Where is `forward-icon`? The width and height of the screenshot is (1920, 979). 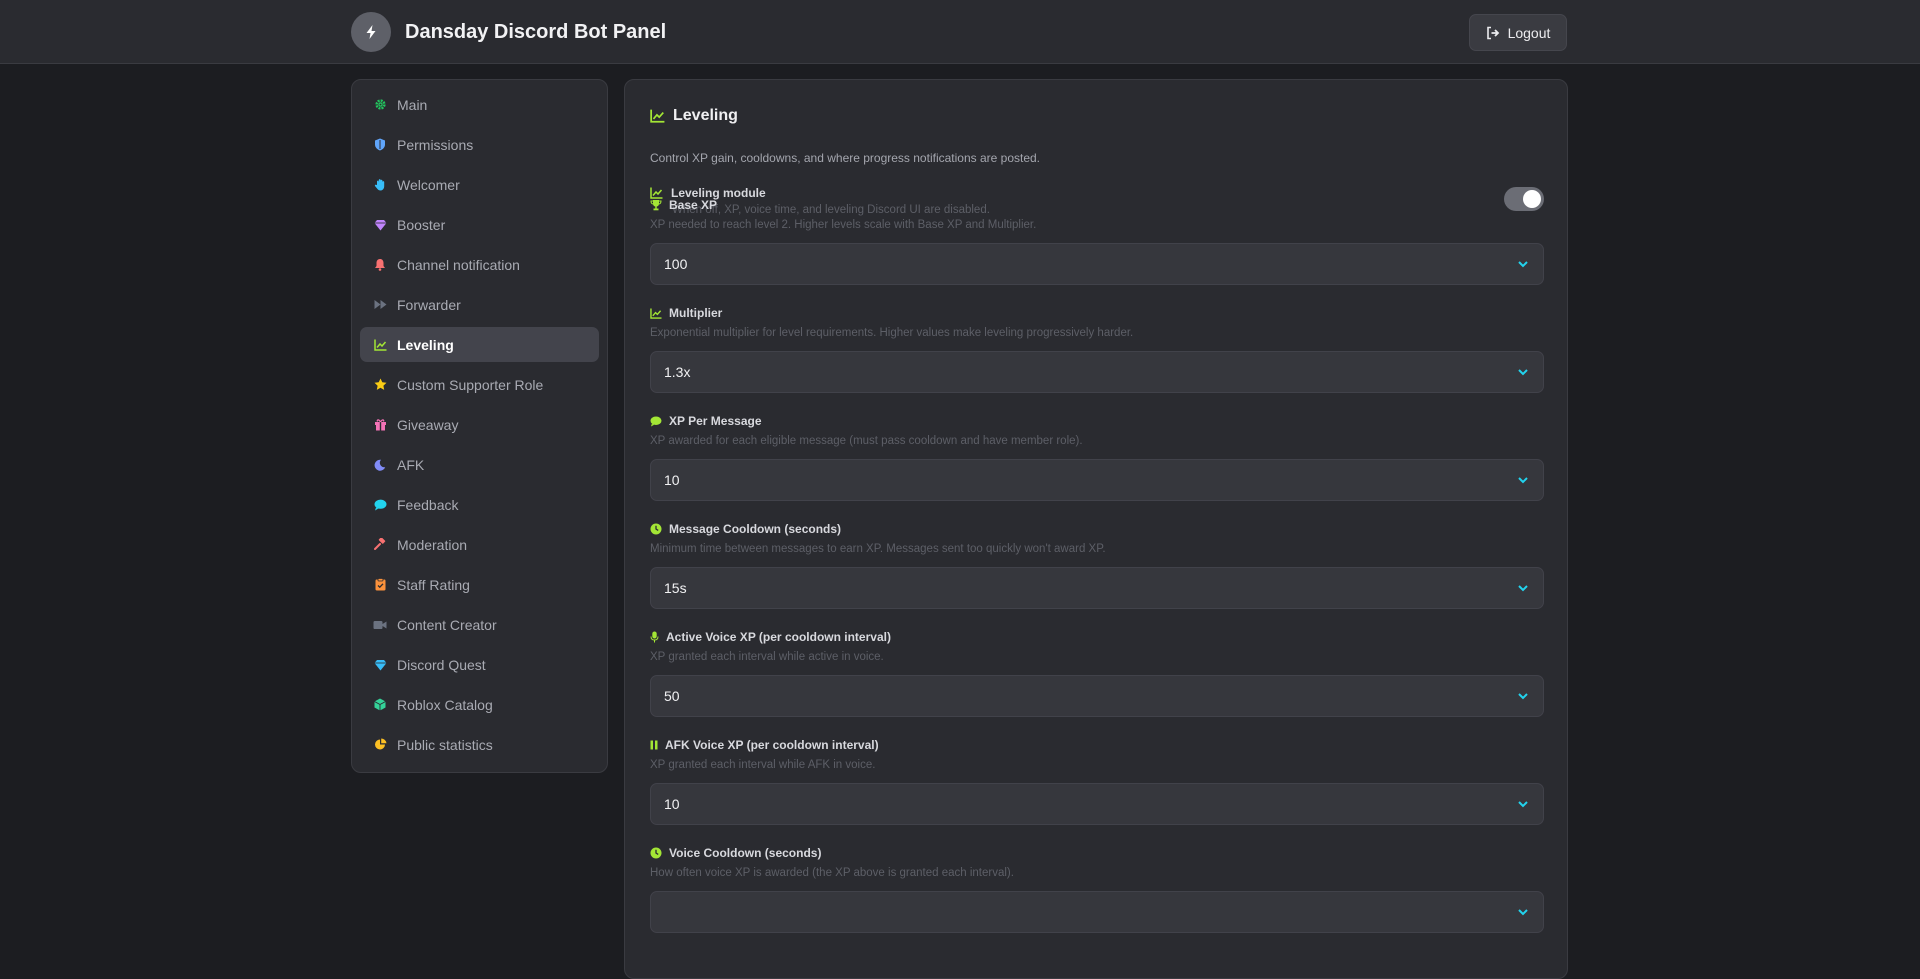 forward-icon is located at coordinates (380, 305).